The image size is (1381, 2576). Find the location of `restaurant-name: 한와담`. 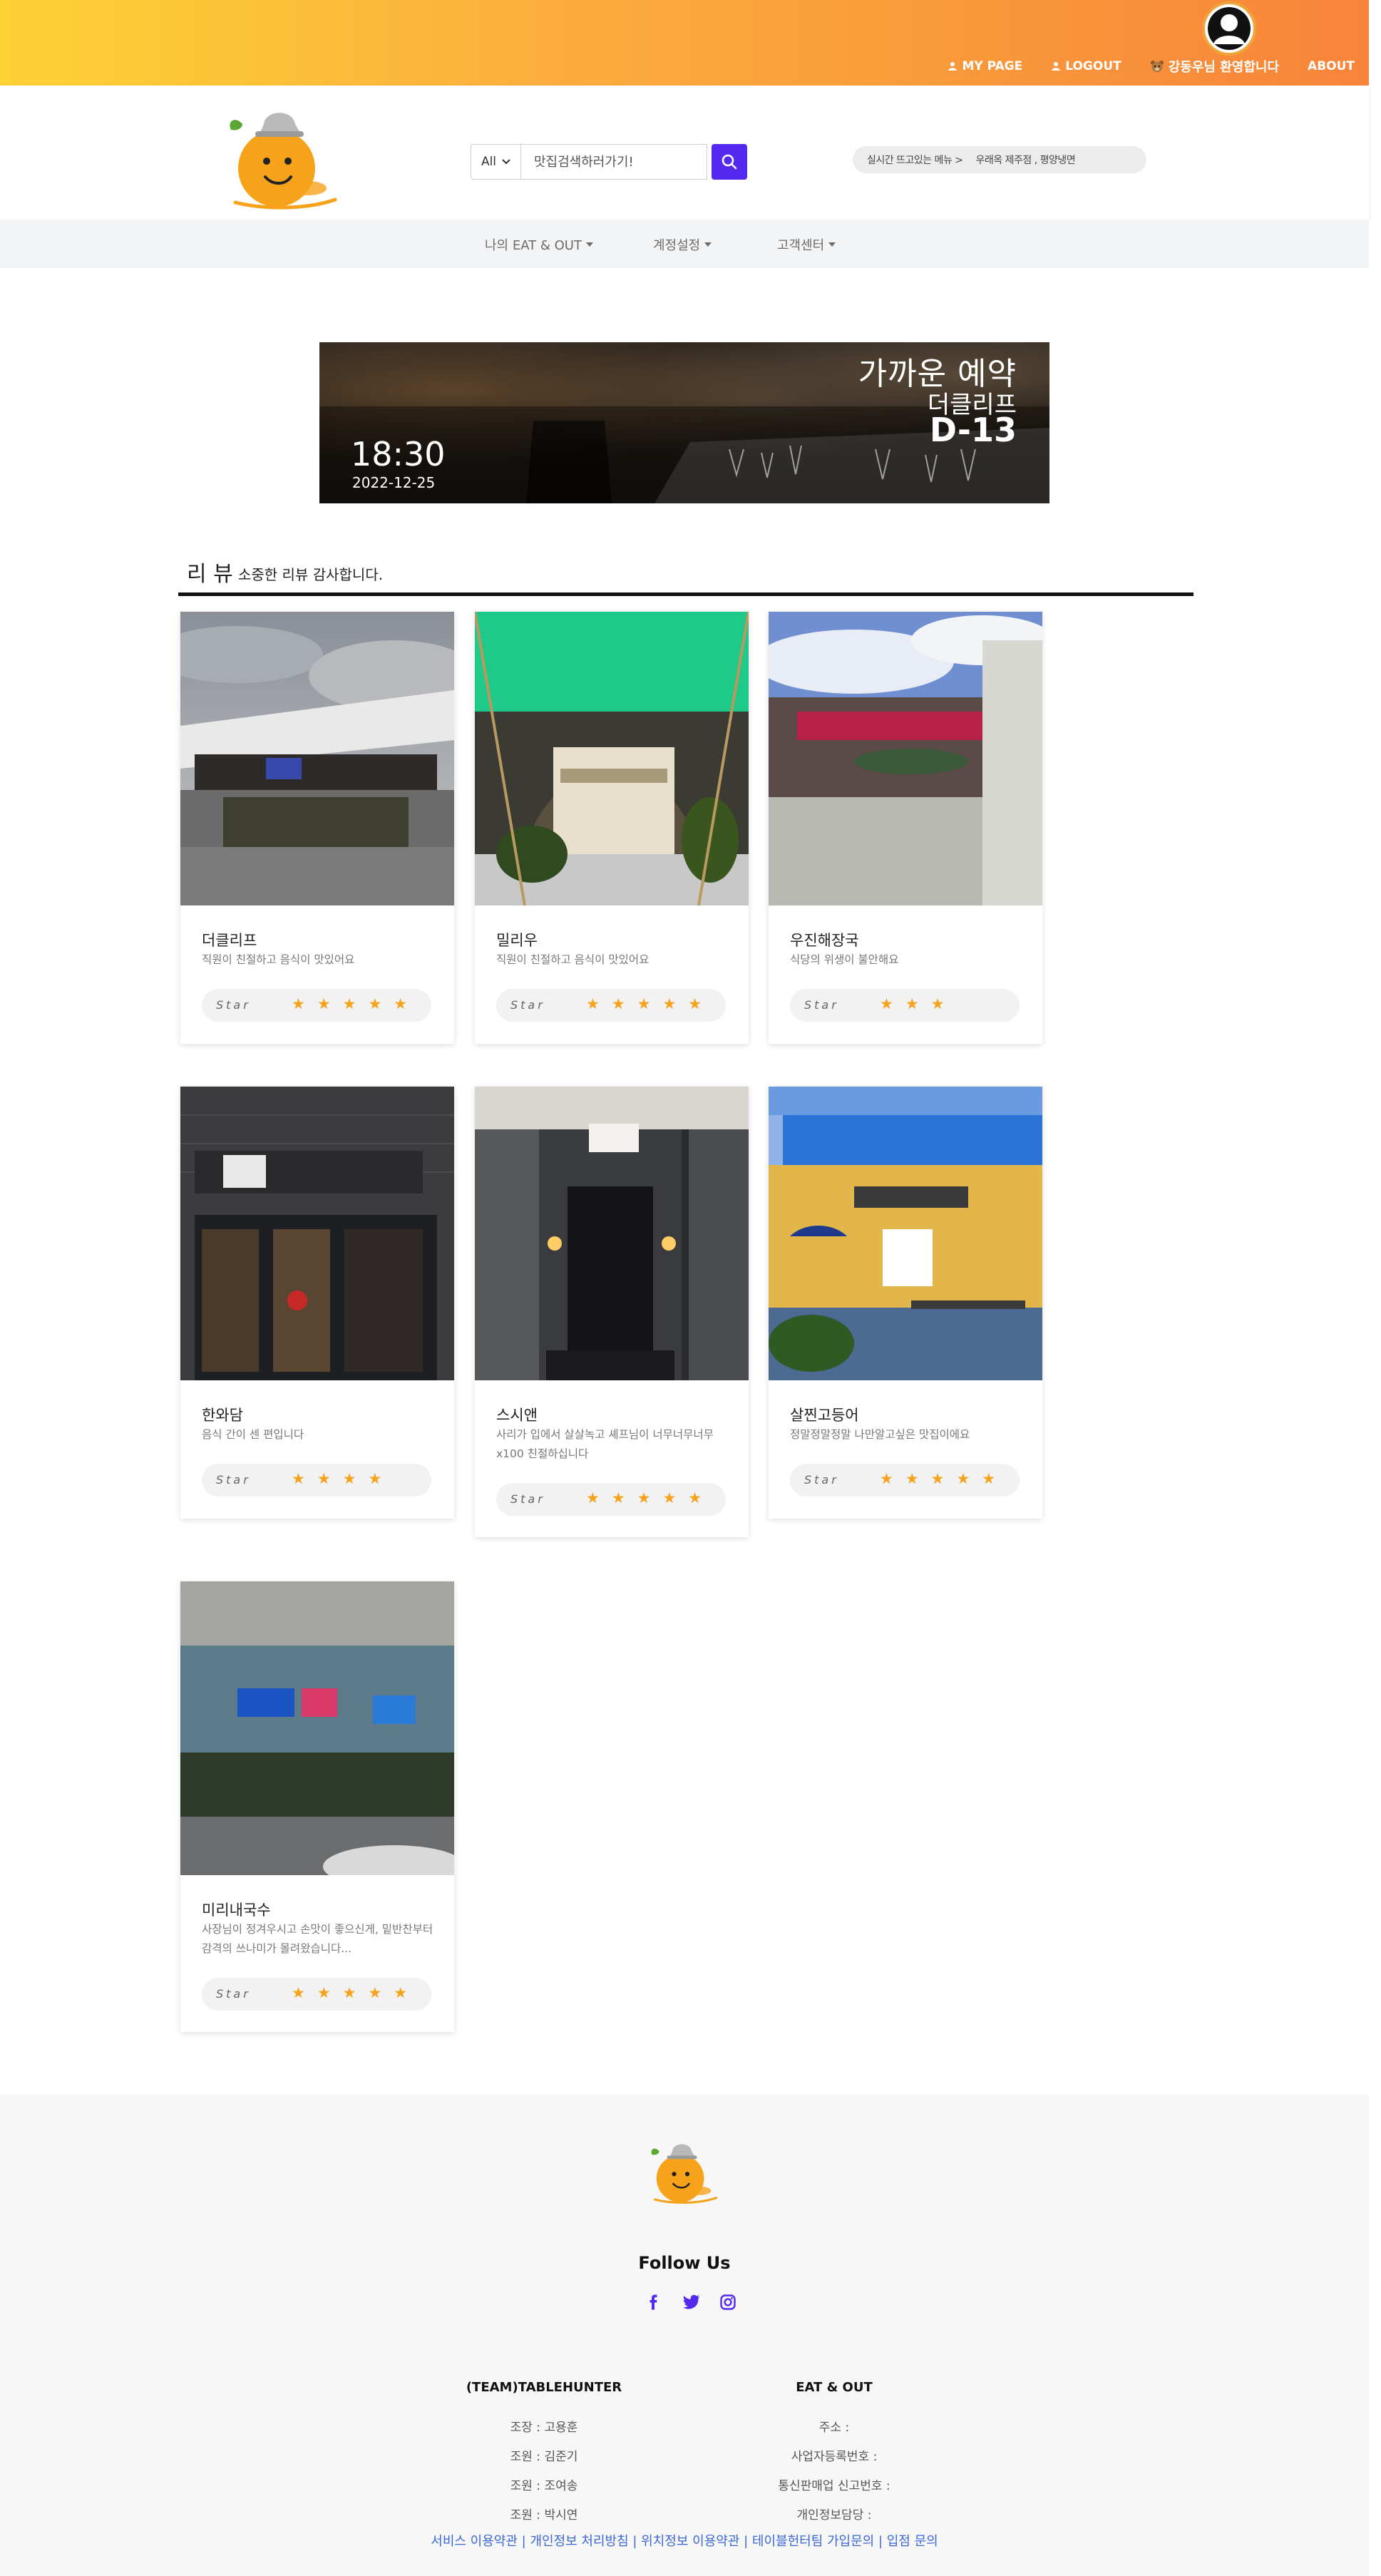

restaurant-name: 한와담 is located at coordinates (222, 1415).